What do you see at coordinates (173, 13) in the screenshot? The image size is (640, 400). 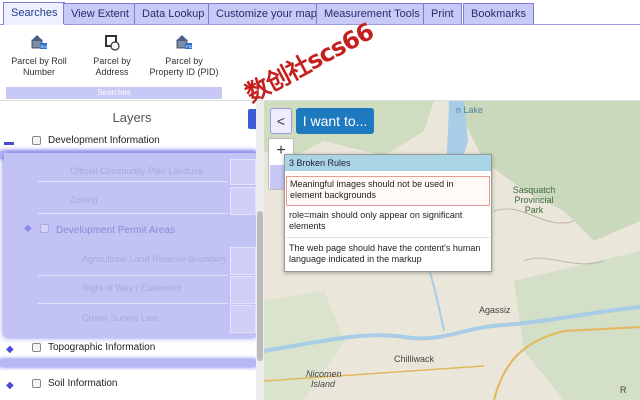 I see `tab-data-lookup: Data Lookup` at bounding box center [173, 13].